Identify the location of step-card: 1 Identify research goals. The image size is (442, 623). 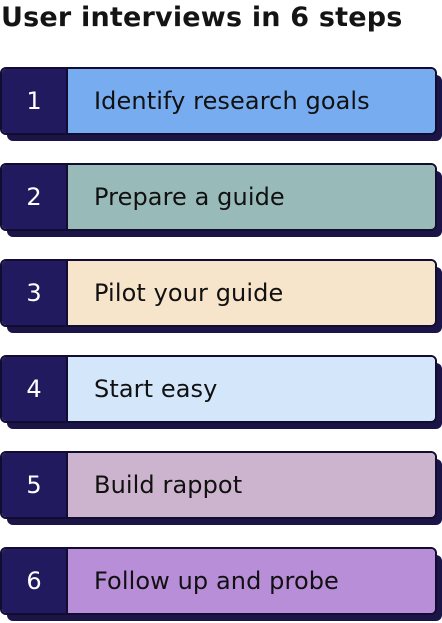
(218, 101).